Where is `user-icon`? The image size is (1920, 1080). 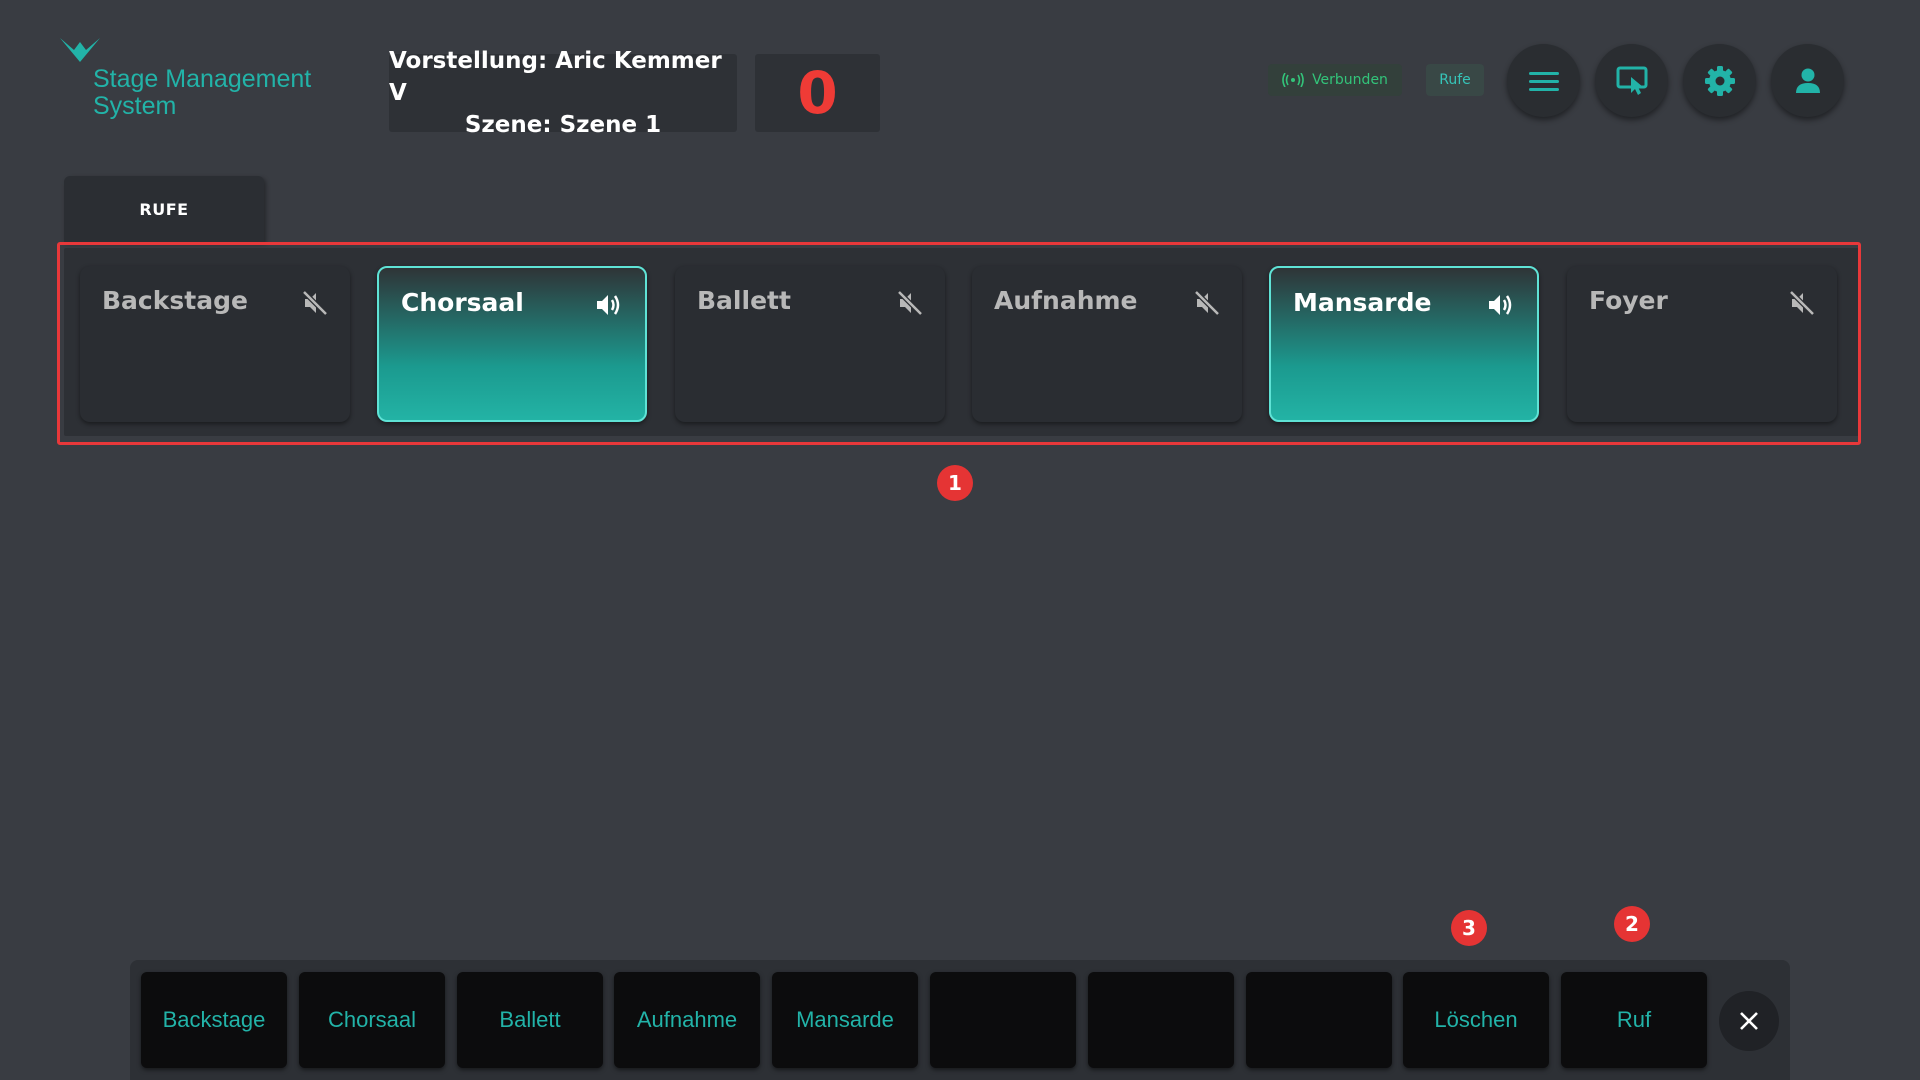 user-icon is located at coordinates (1807, 80).